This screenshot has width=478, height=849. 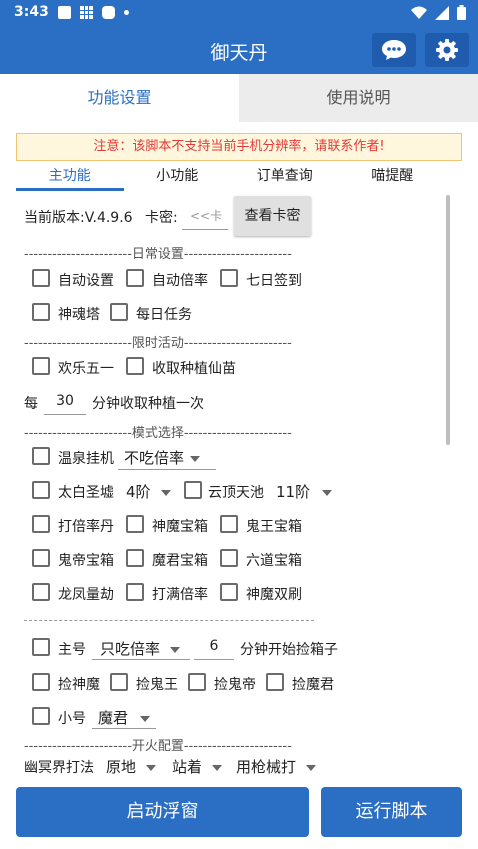 I want to click on card-input-underline, so click(x=205, y=229).